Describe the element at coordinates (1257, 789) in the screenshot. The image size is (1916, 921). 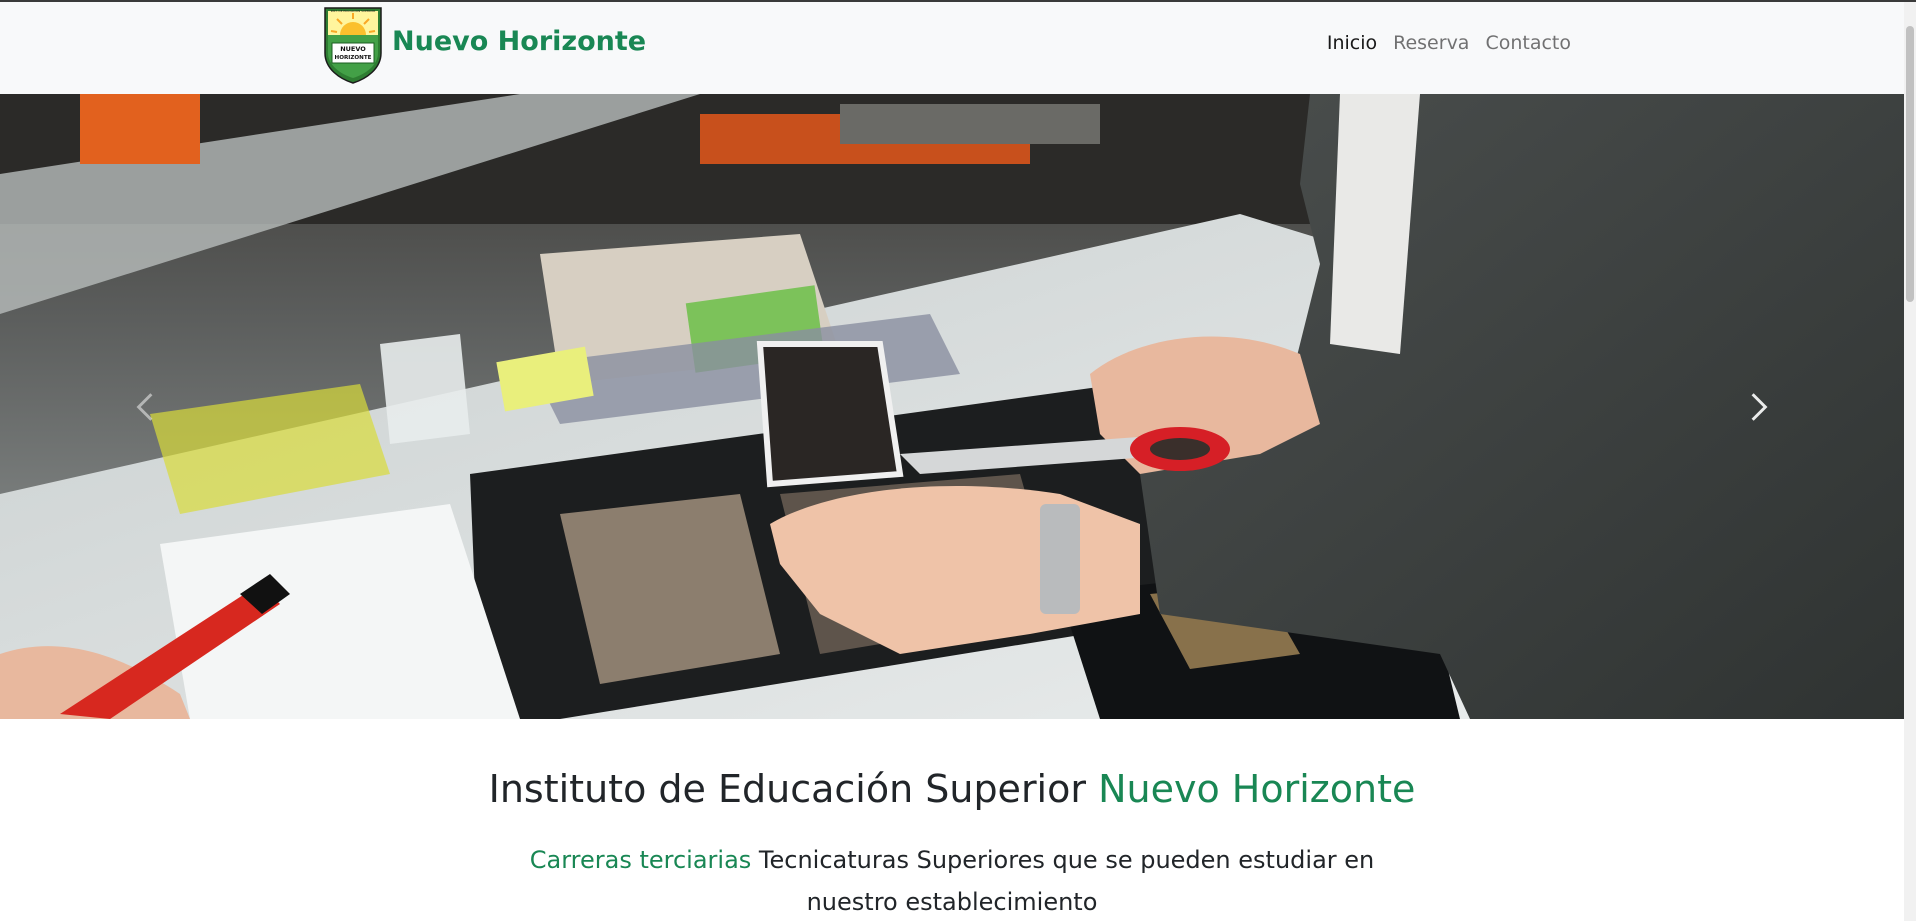
I see `title-highlight: Nuevo Horizonte` at that location.